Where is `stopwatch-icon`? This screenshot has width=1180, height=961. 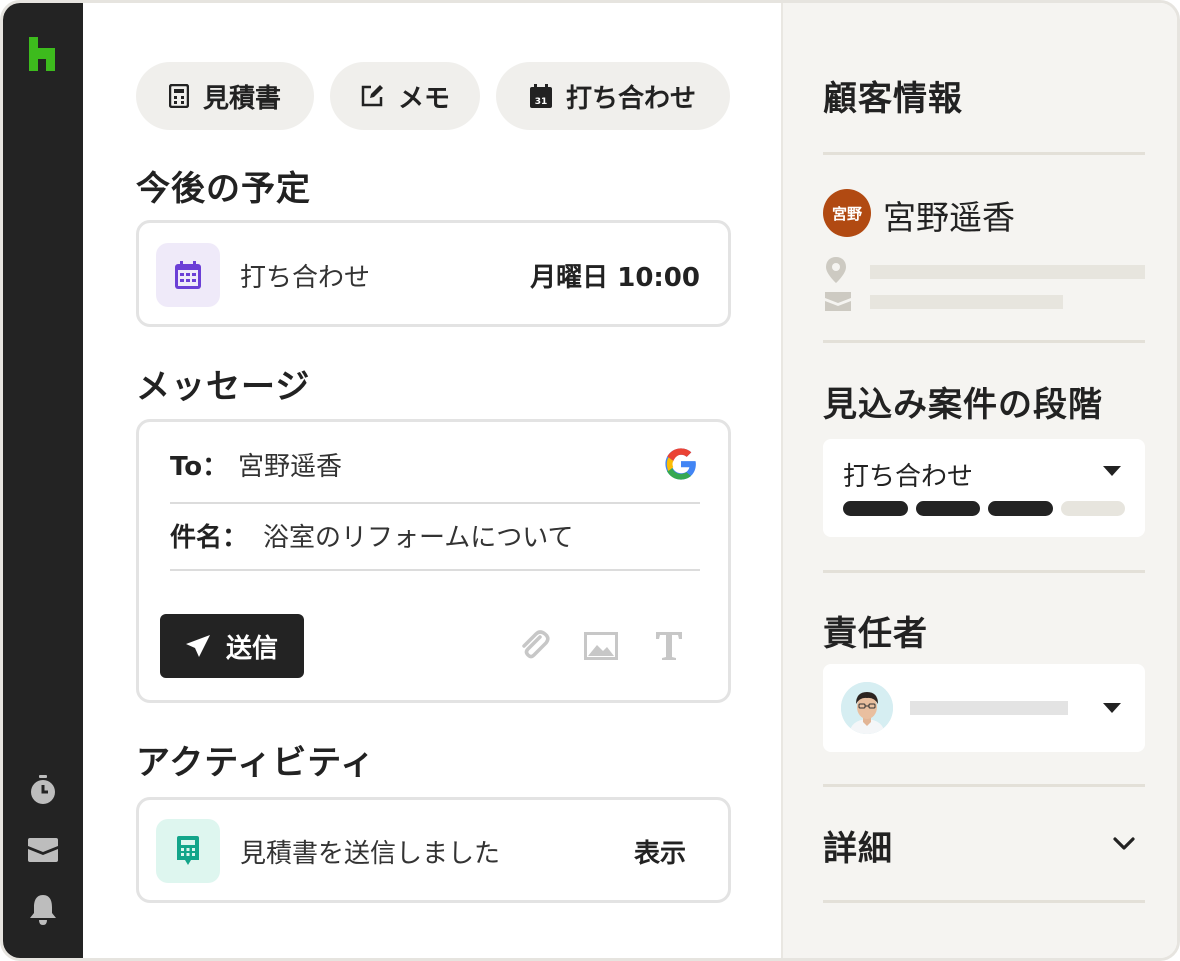
stopwatch-icon is located at coordinates (43, 790).